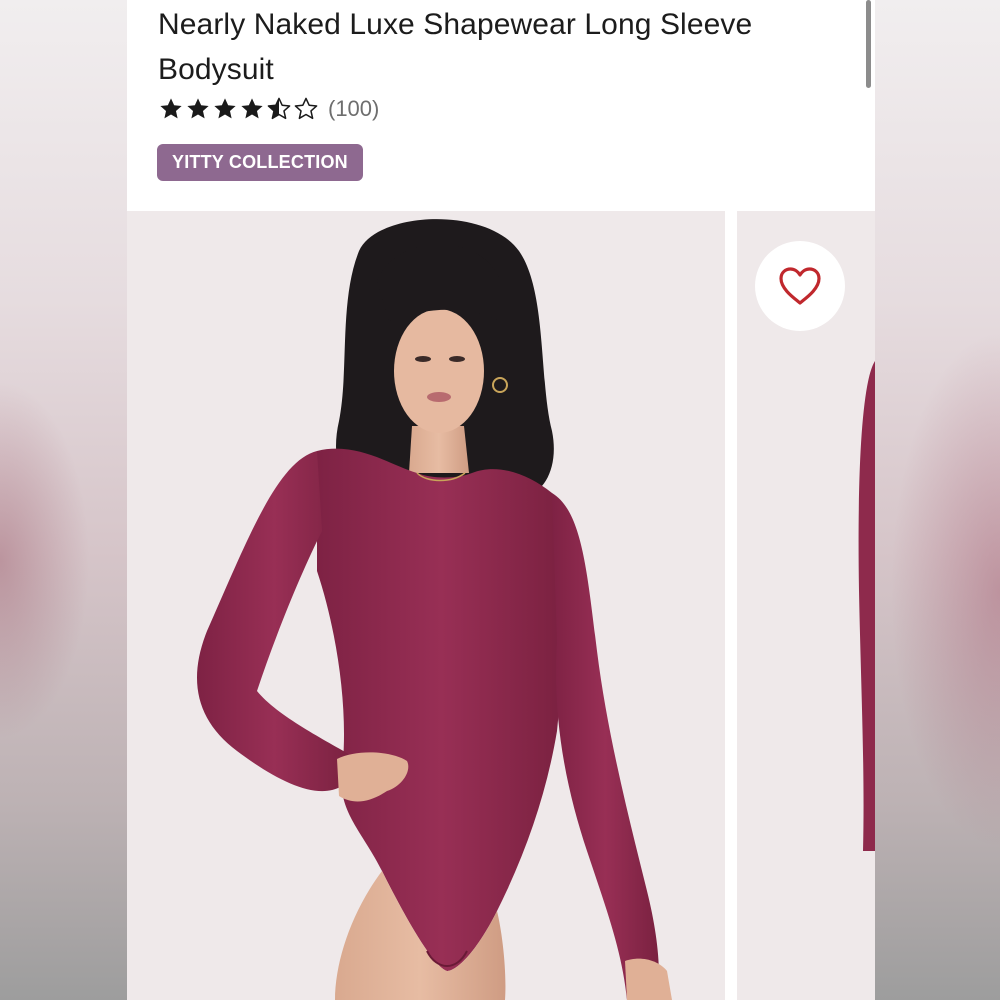 The image size is (1000, 1000). What do you see at coordinates (306, 109) in the screenshot?
I see `star-empty-icon` at bounding box center [306, 109].